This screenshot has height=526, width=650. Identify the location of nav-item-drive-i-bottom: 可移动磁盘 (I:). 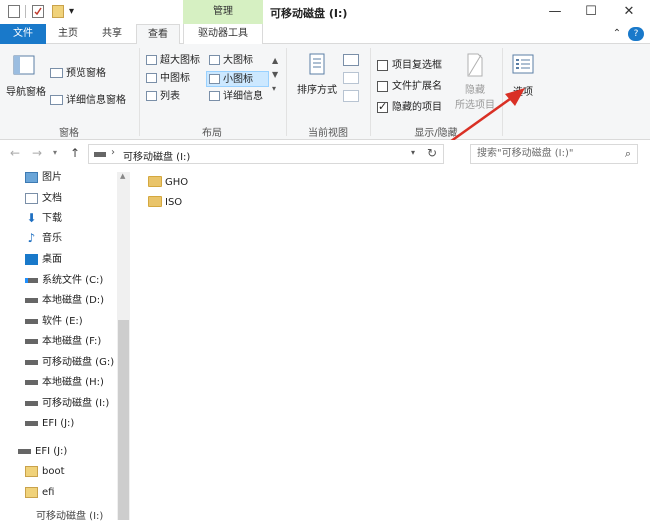
(69, 517).